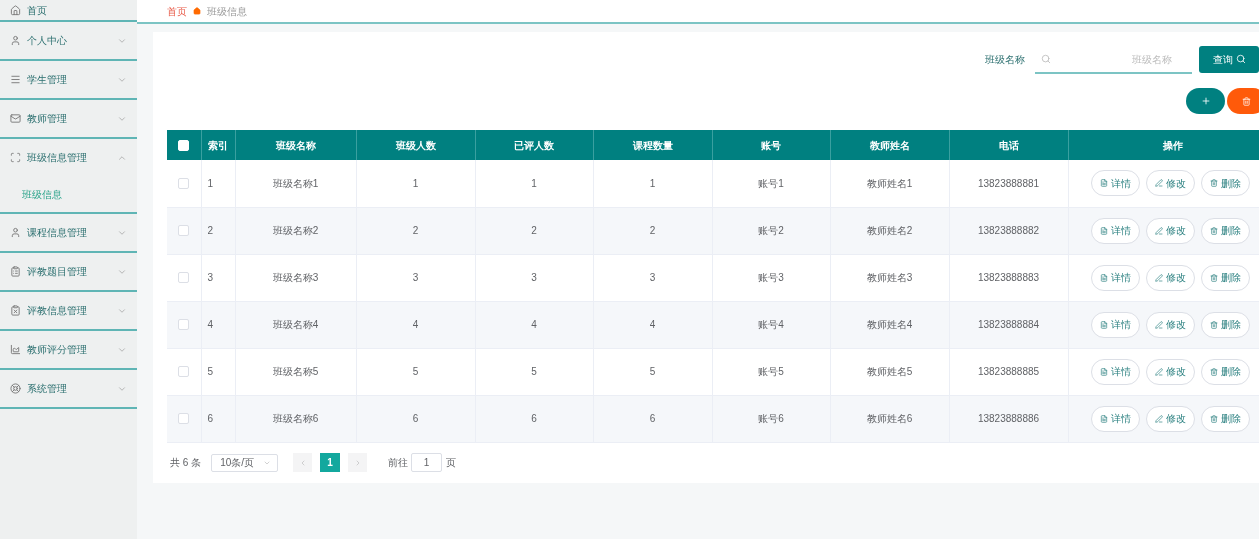 The width and height of the screenshot is (1259, 539). Describe the element at coordinates (889, 183) in the screenshot. I see `table-cell: 教师姓名1` at that location.